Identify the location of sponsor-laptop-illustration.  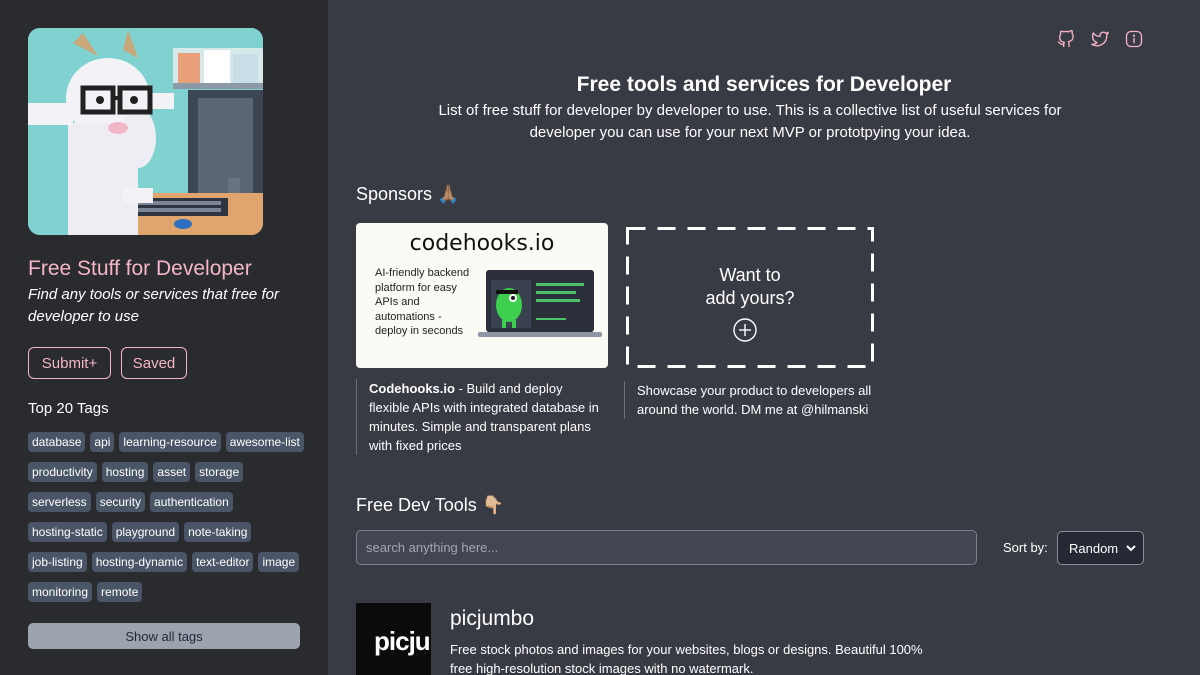
(540, 303).